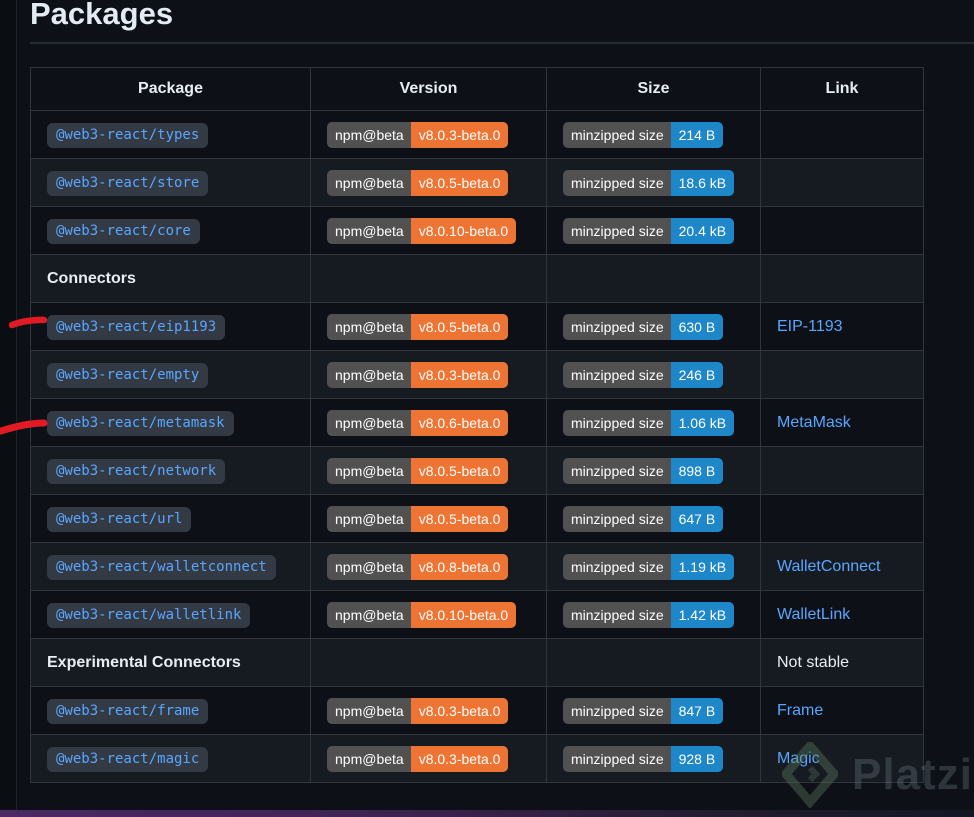  Describe the element at coordinates (487, 813) in the screenshot. I see `bottom-window-edge-bar` at that location.